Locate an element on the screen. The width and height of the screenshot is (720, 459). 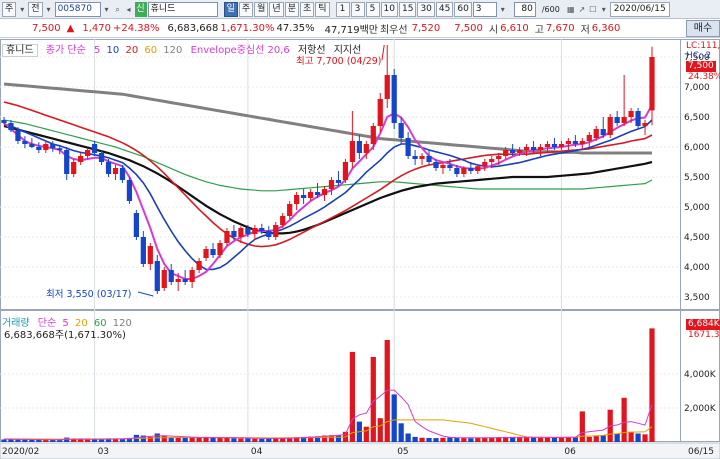
chart-settings-icon: ▦ is located at coordinates (571, 9).